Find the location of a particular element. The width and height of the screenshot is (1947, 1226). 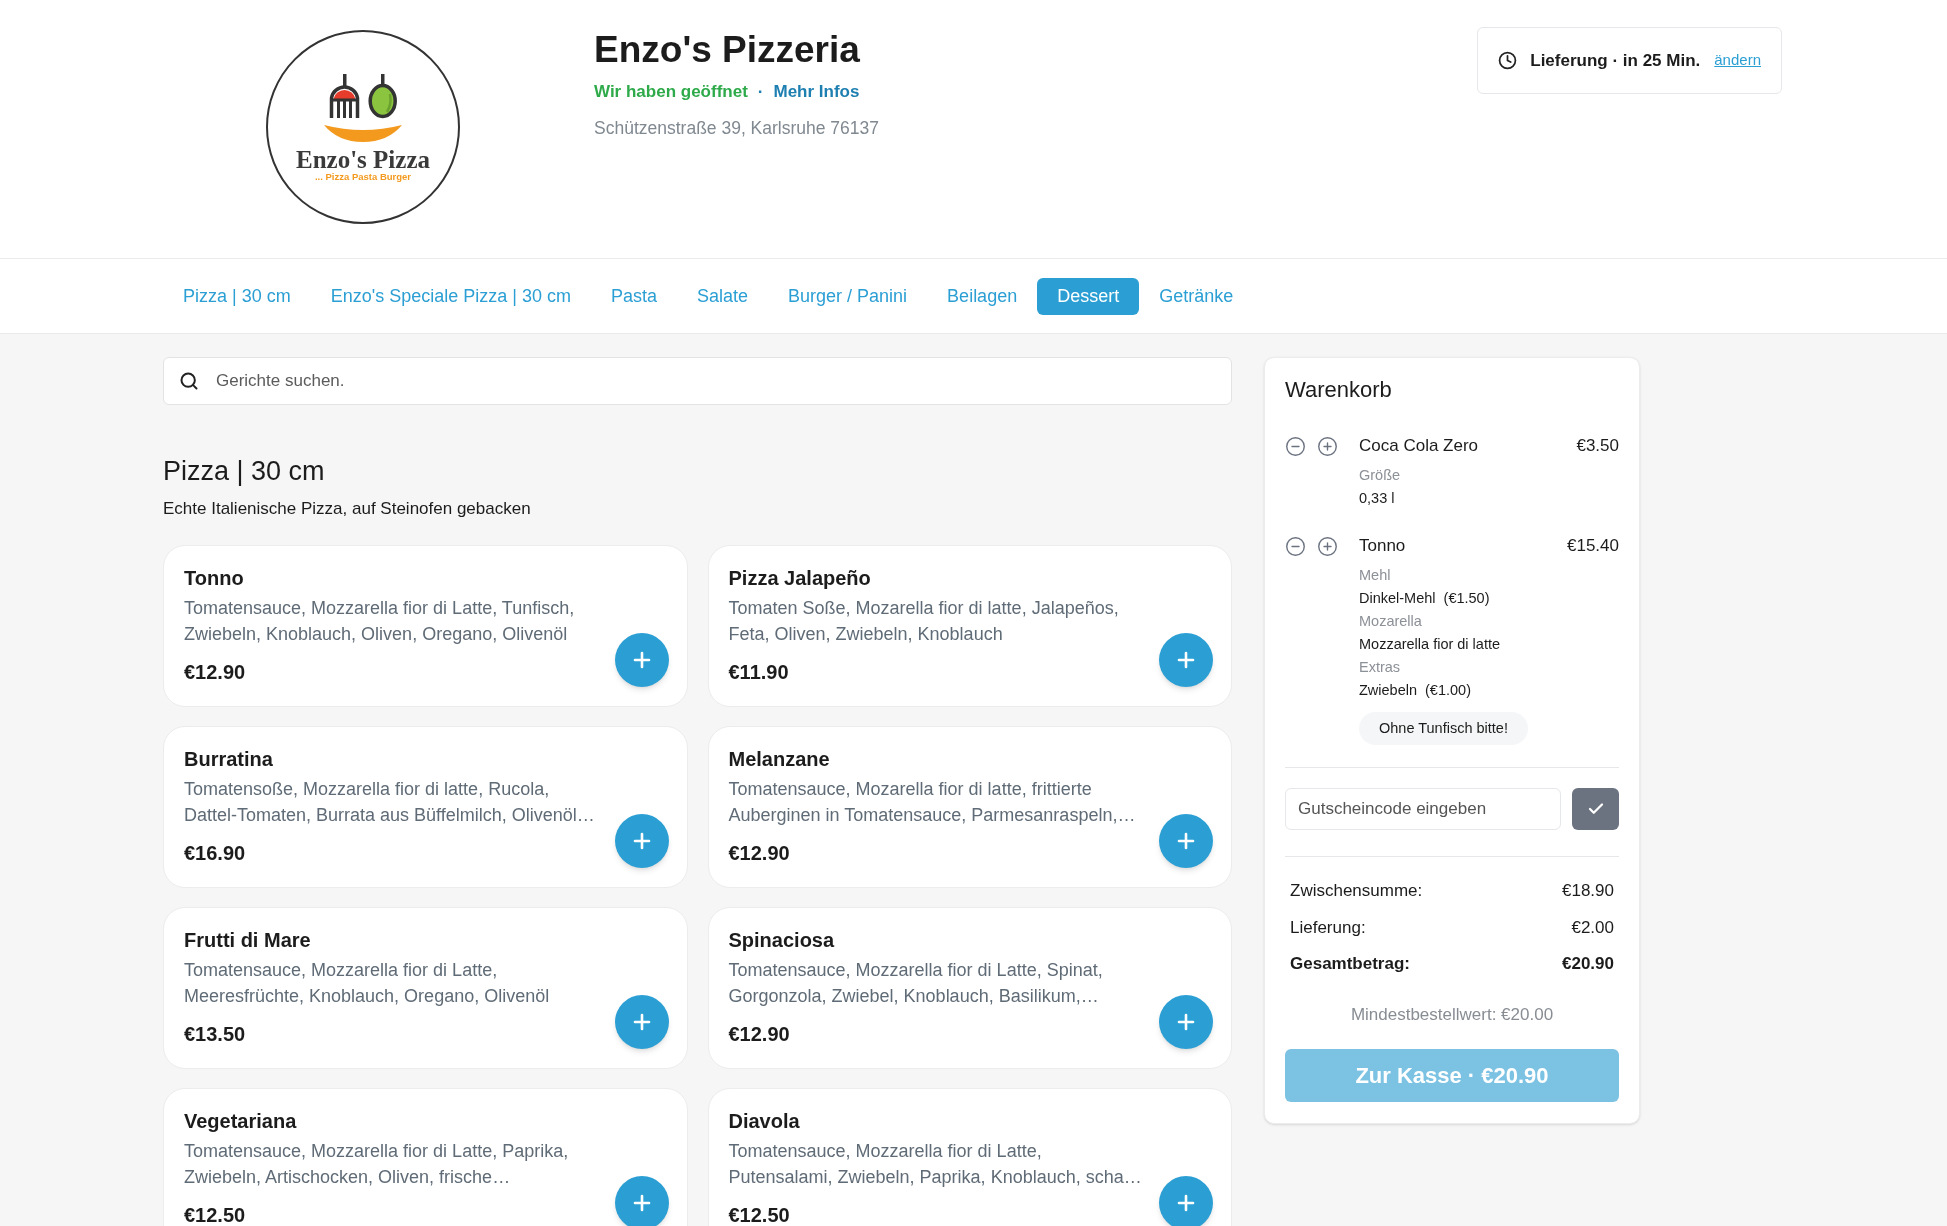

dish-card: Diavola Tomatensauce, Mozzarella fior di Latte, Putensalami, Zwiebeln, Paprika, Knoblauch, scha… €12.50 is located at coordinates (969, 1157).